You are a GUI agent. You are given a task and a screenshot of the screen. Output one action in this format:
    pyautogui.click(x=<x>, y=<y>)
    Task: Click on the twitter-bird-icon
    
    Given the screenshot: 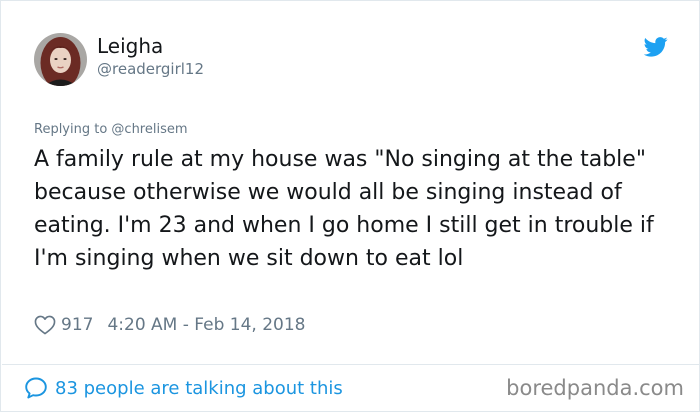 What is the action you would take?
    pyautogui.click(x=656, y=47)
    